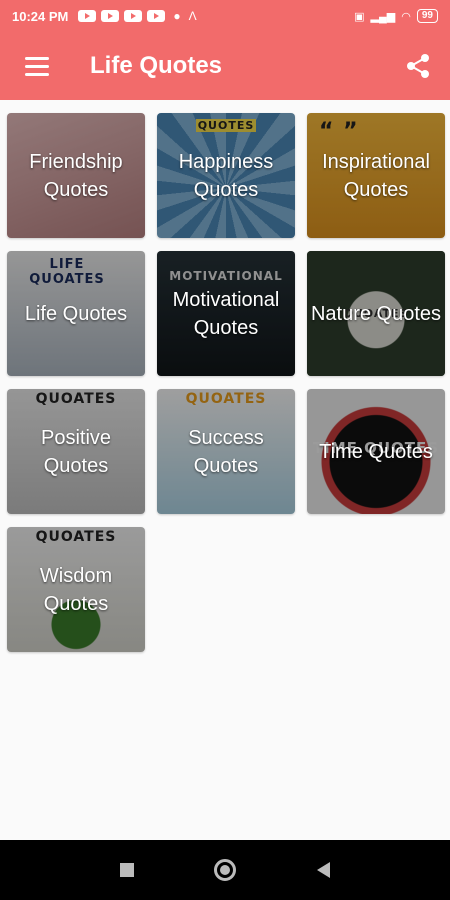 The image size is (450, 900). I want to click on category-label: Positive Quotes, so click(76, 451).